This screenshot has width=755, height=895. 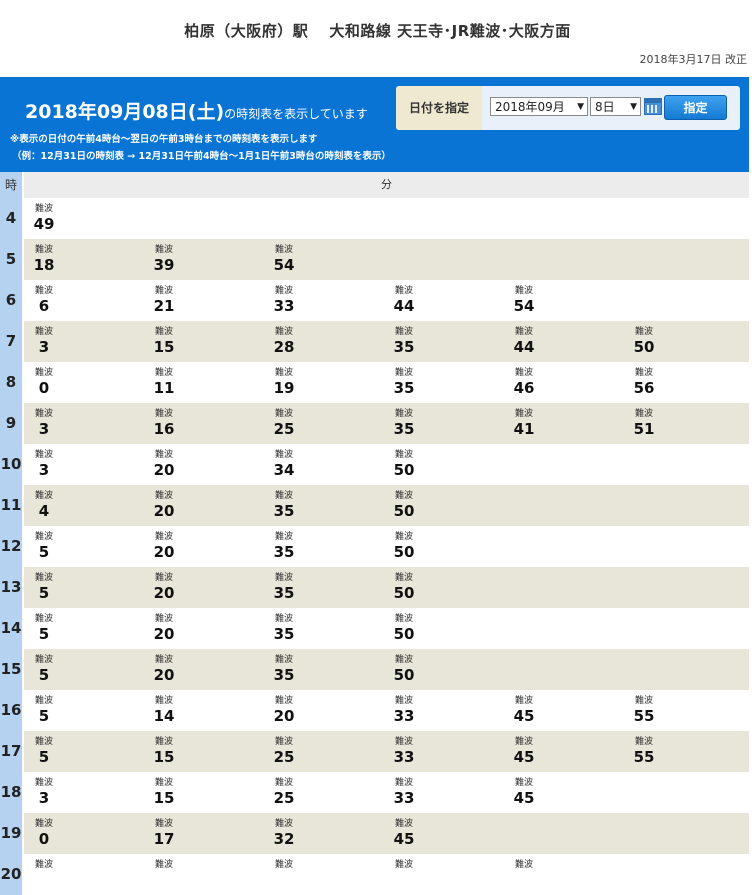 I want to click on calendar-icon, so click(x=653, y=106).